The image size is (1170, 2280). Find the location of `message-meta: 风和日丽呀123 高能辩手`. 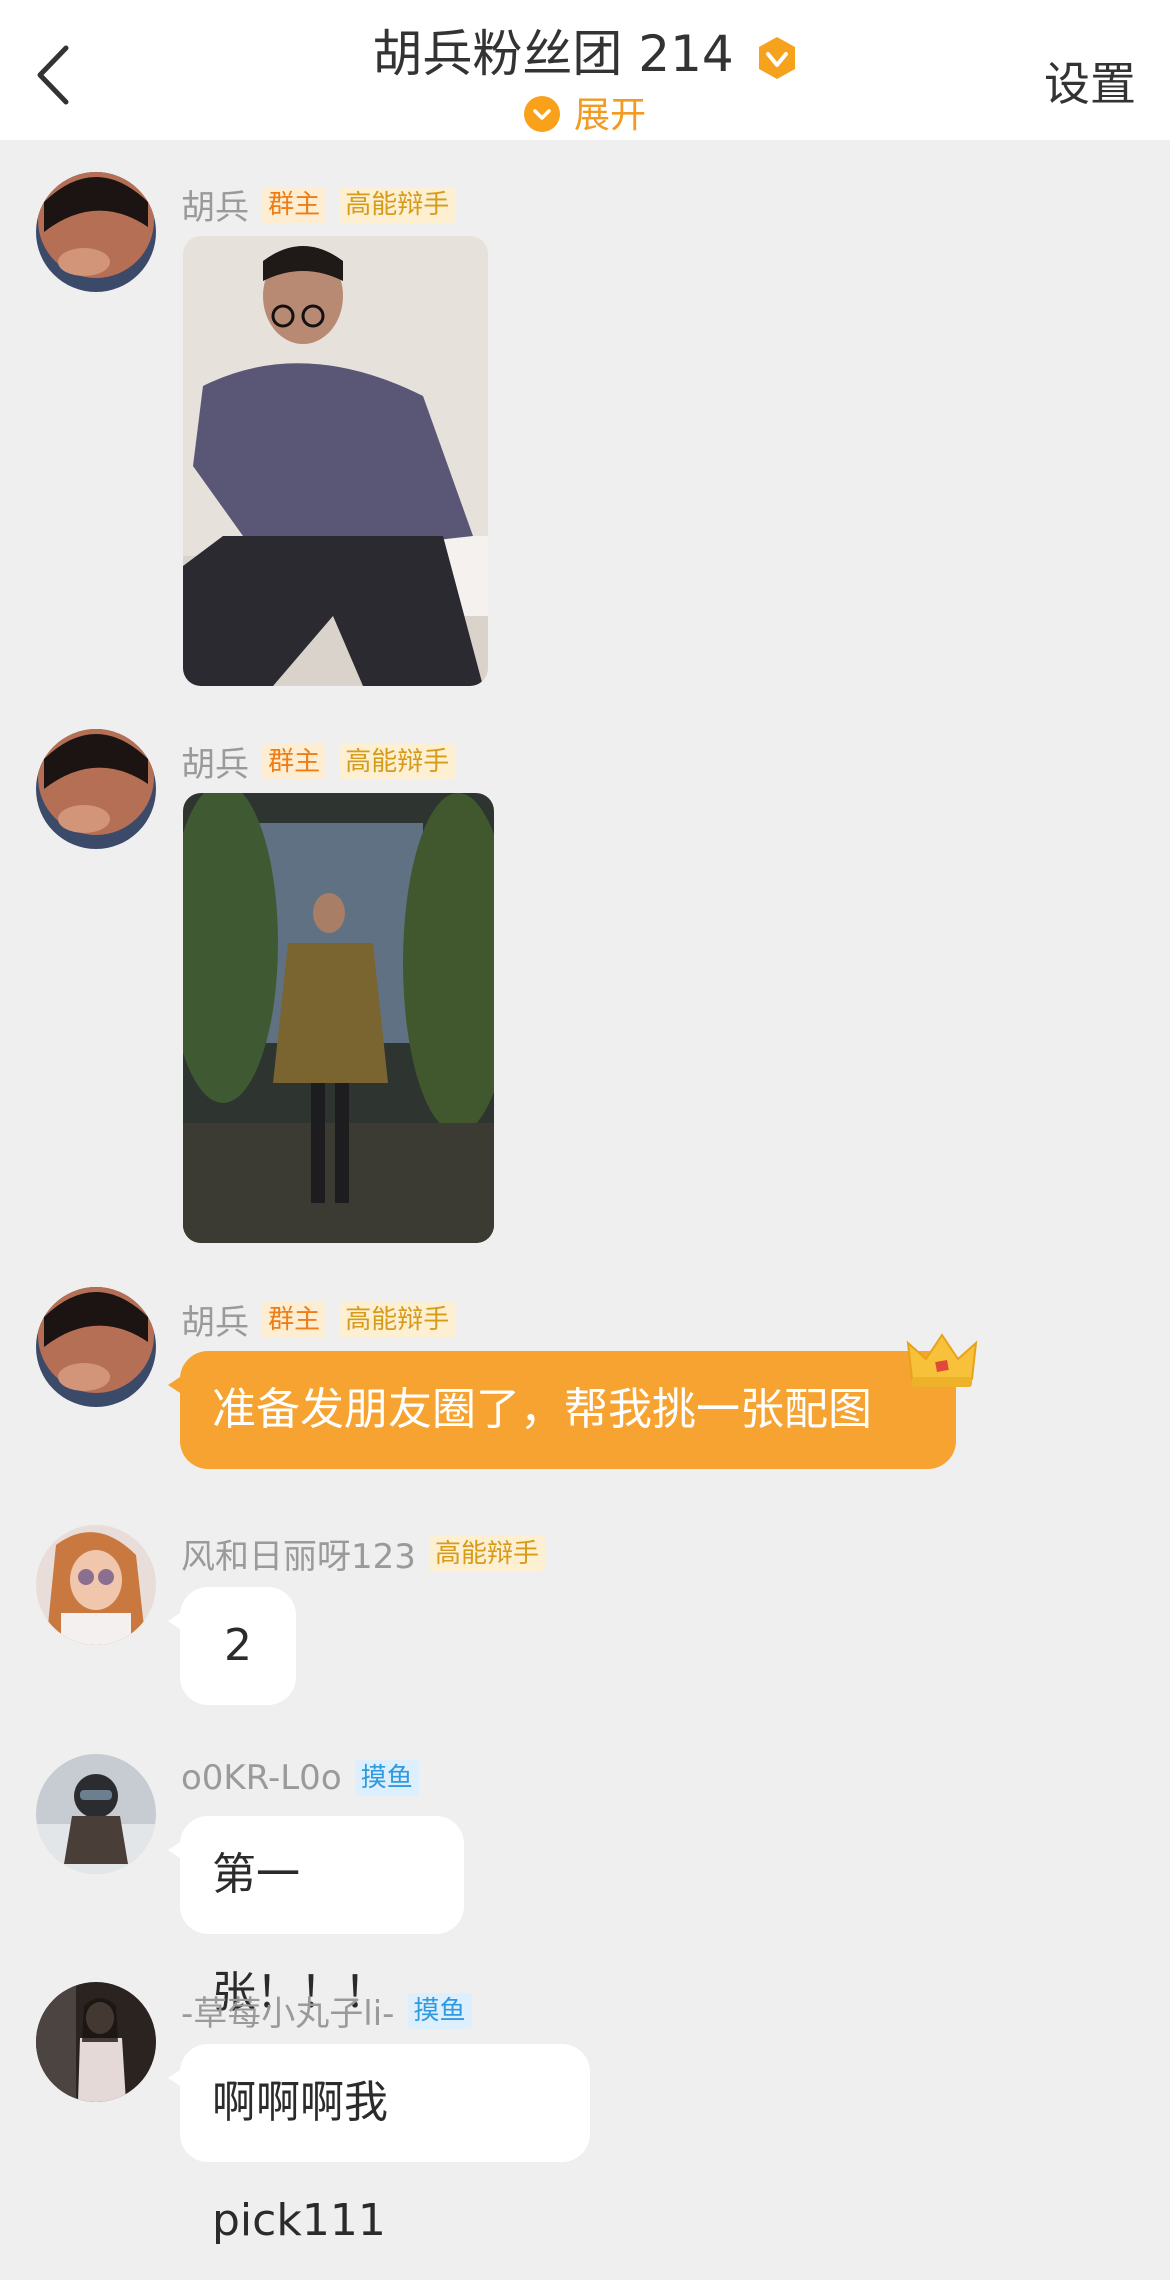

message-meta: 风和日丽呀123 高能辩手 is located at coordinates (363, 1553).